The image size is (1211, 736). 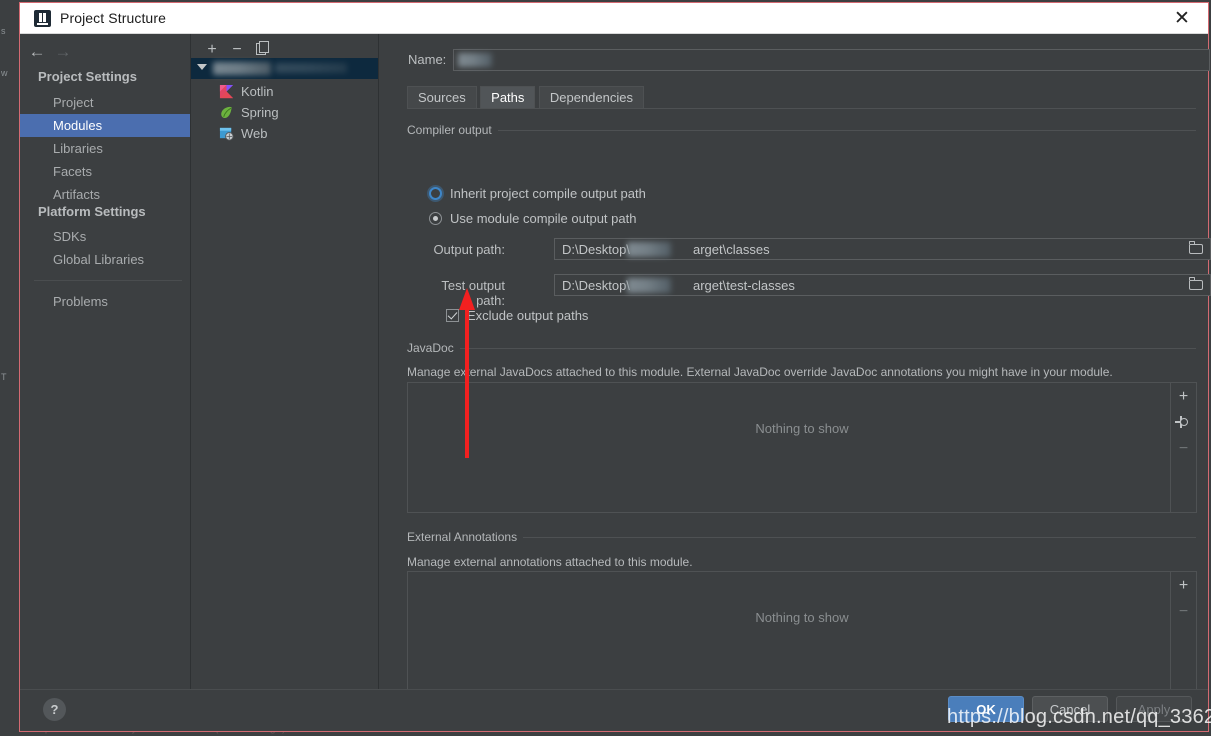 I want to click on javadoc-list: Nothing to show + −, so click(x=802, y=447).